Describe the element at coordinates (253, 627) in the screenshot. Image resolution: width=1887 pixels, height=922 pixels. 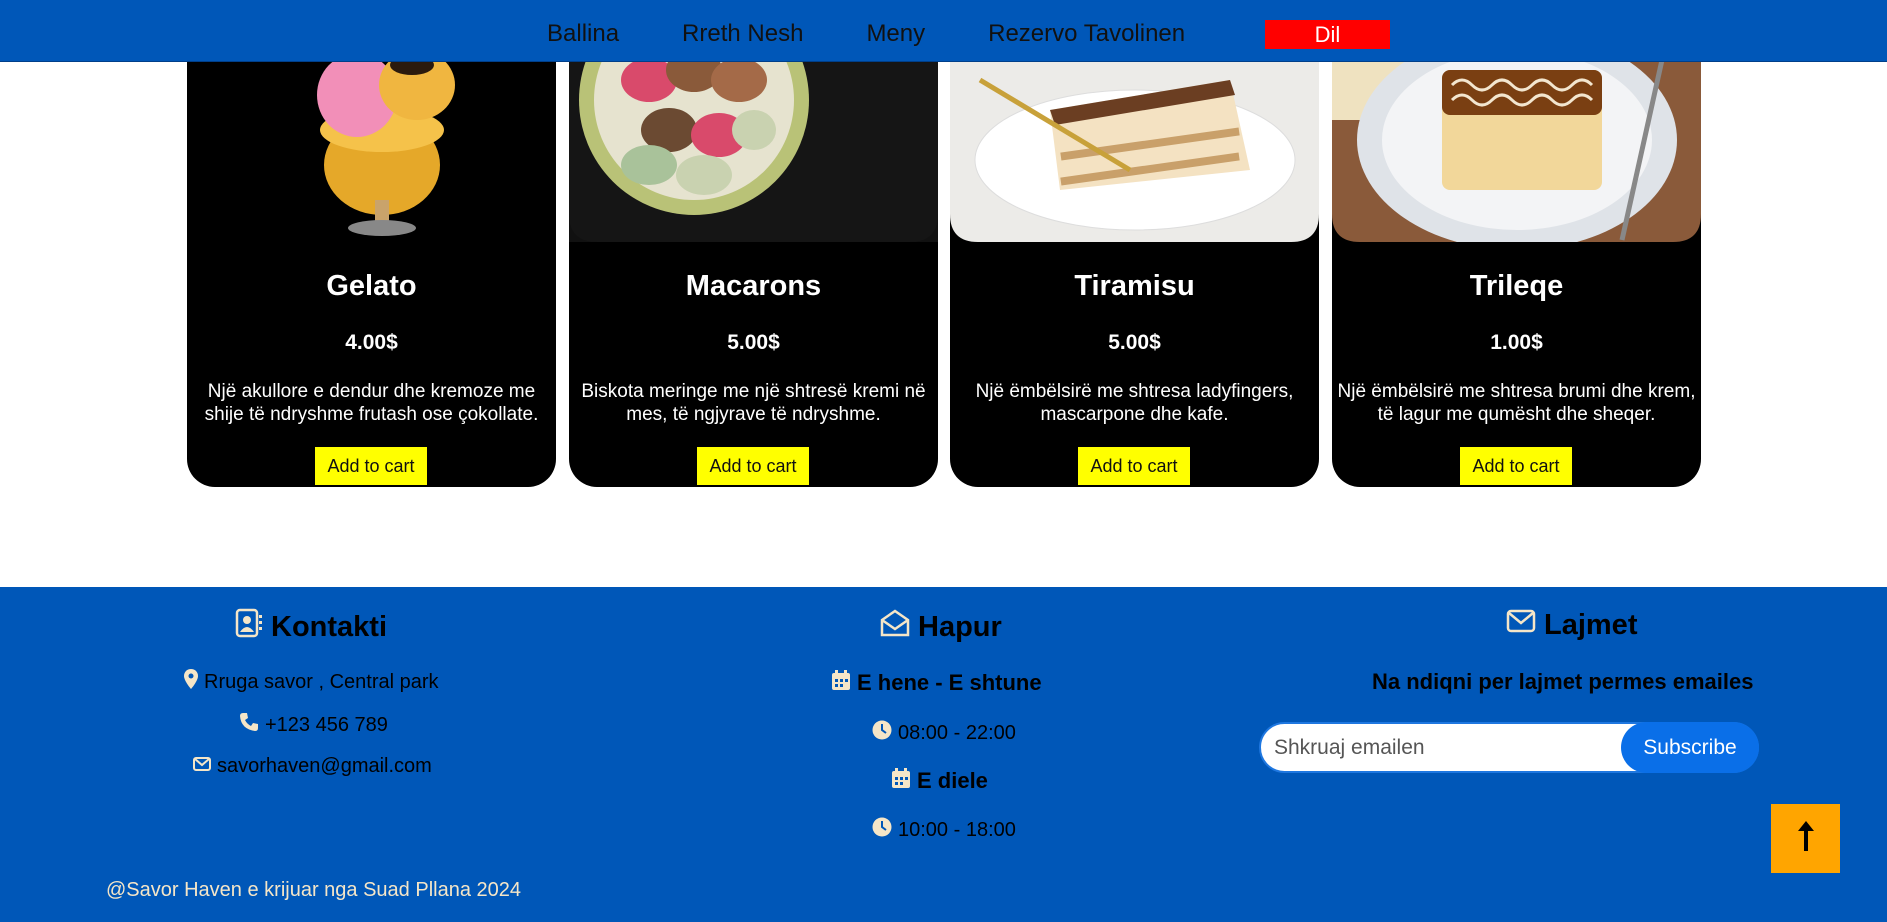
I see `address-book-icon` at that location.